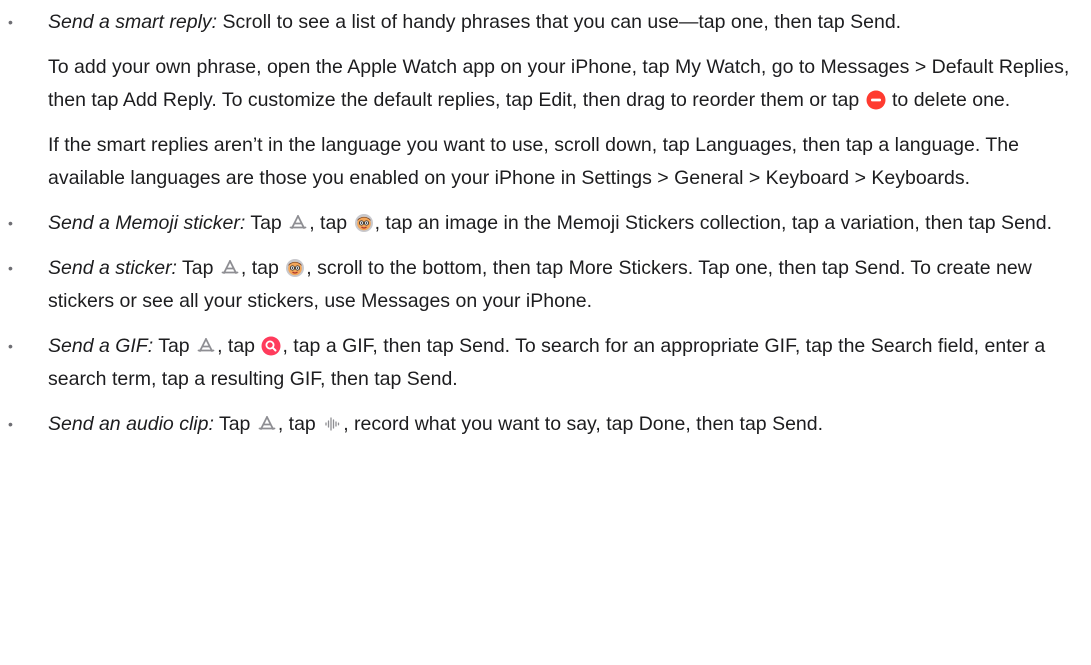 Image resolution: width=1091 pixels, height=665 pixels. I want to click on item-title: Send a GIF:, so click(101, 346).